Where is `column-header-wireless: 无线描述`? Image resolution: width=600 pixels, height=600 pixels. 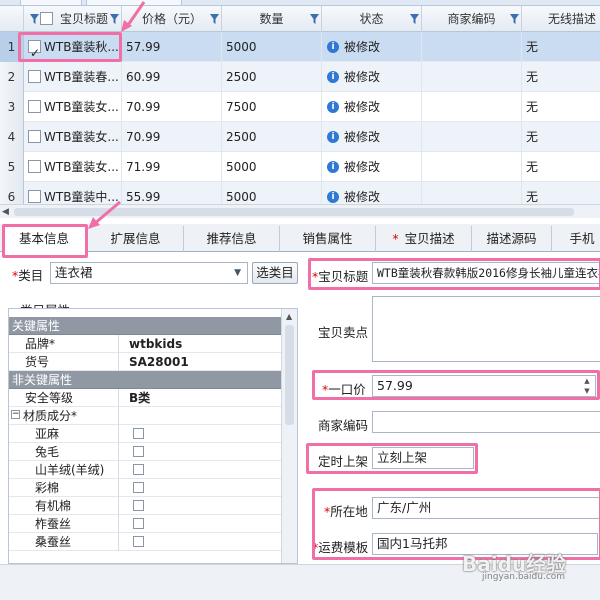
column-header-wireless: 无线描述 is located at coordinates (561, 19).